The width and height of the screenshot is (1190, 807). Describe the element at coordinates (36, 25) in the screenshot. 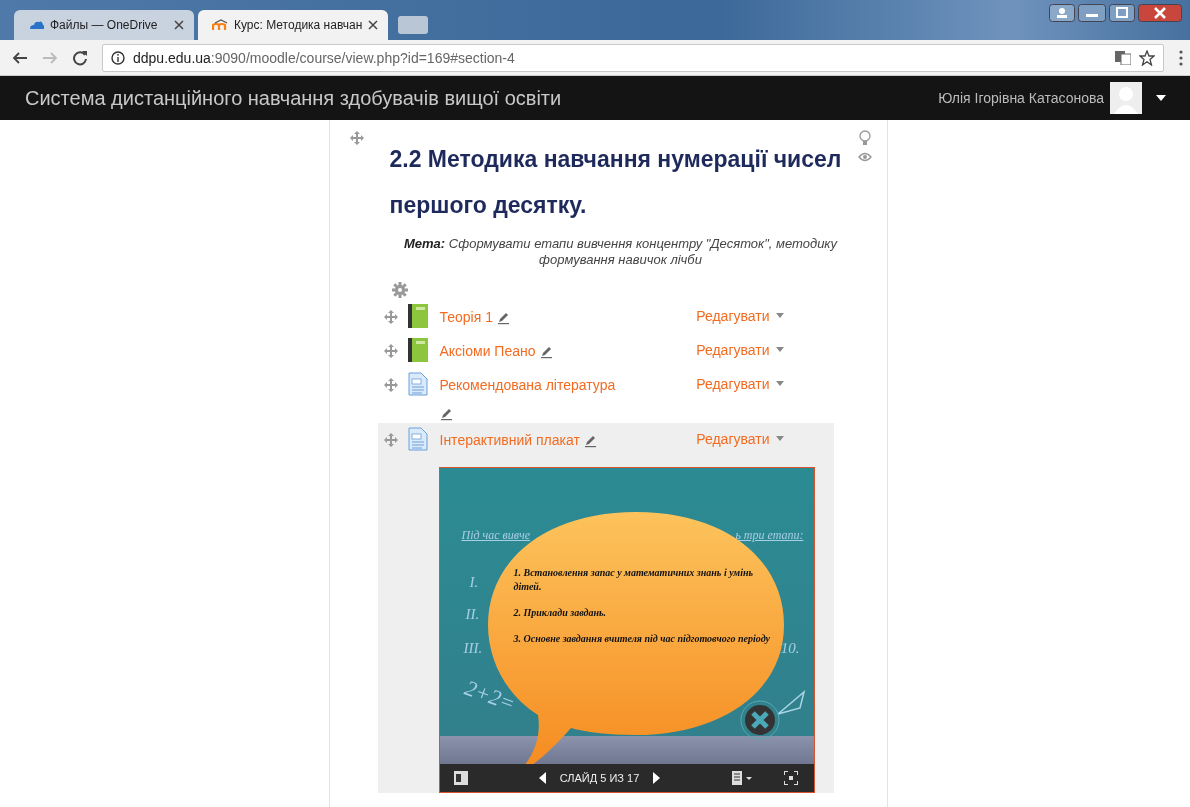

I see `cloud-icon` at that location.